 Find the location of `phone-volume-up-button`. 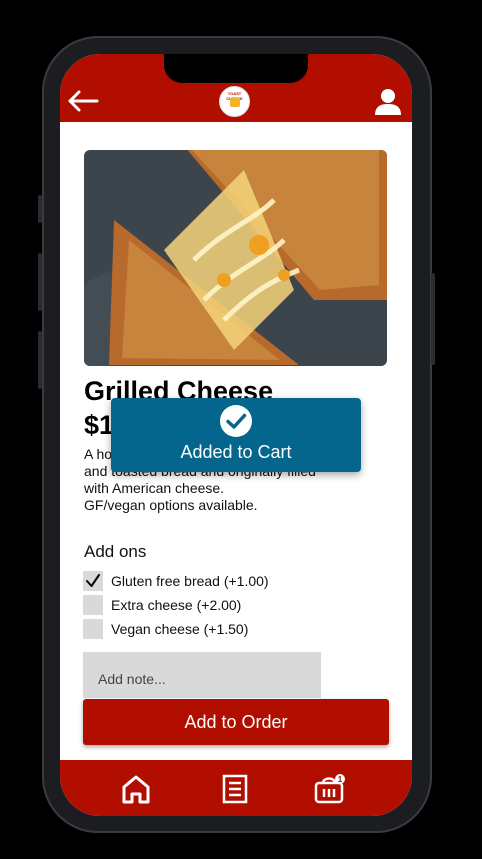

phone-volume-up-button is located at coordinates (40, 282).